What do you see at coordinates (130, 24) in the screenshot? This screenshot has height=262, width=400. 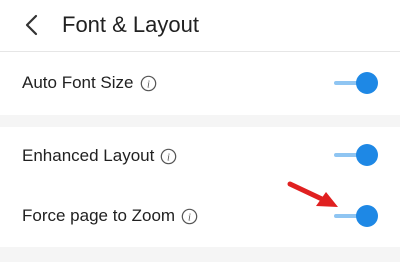 I see `page-title: Font & Layout` at bounding box center [130, 24].